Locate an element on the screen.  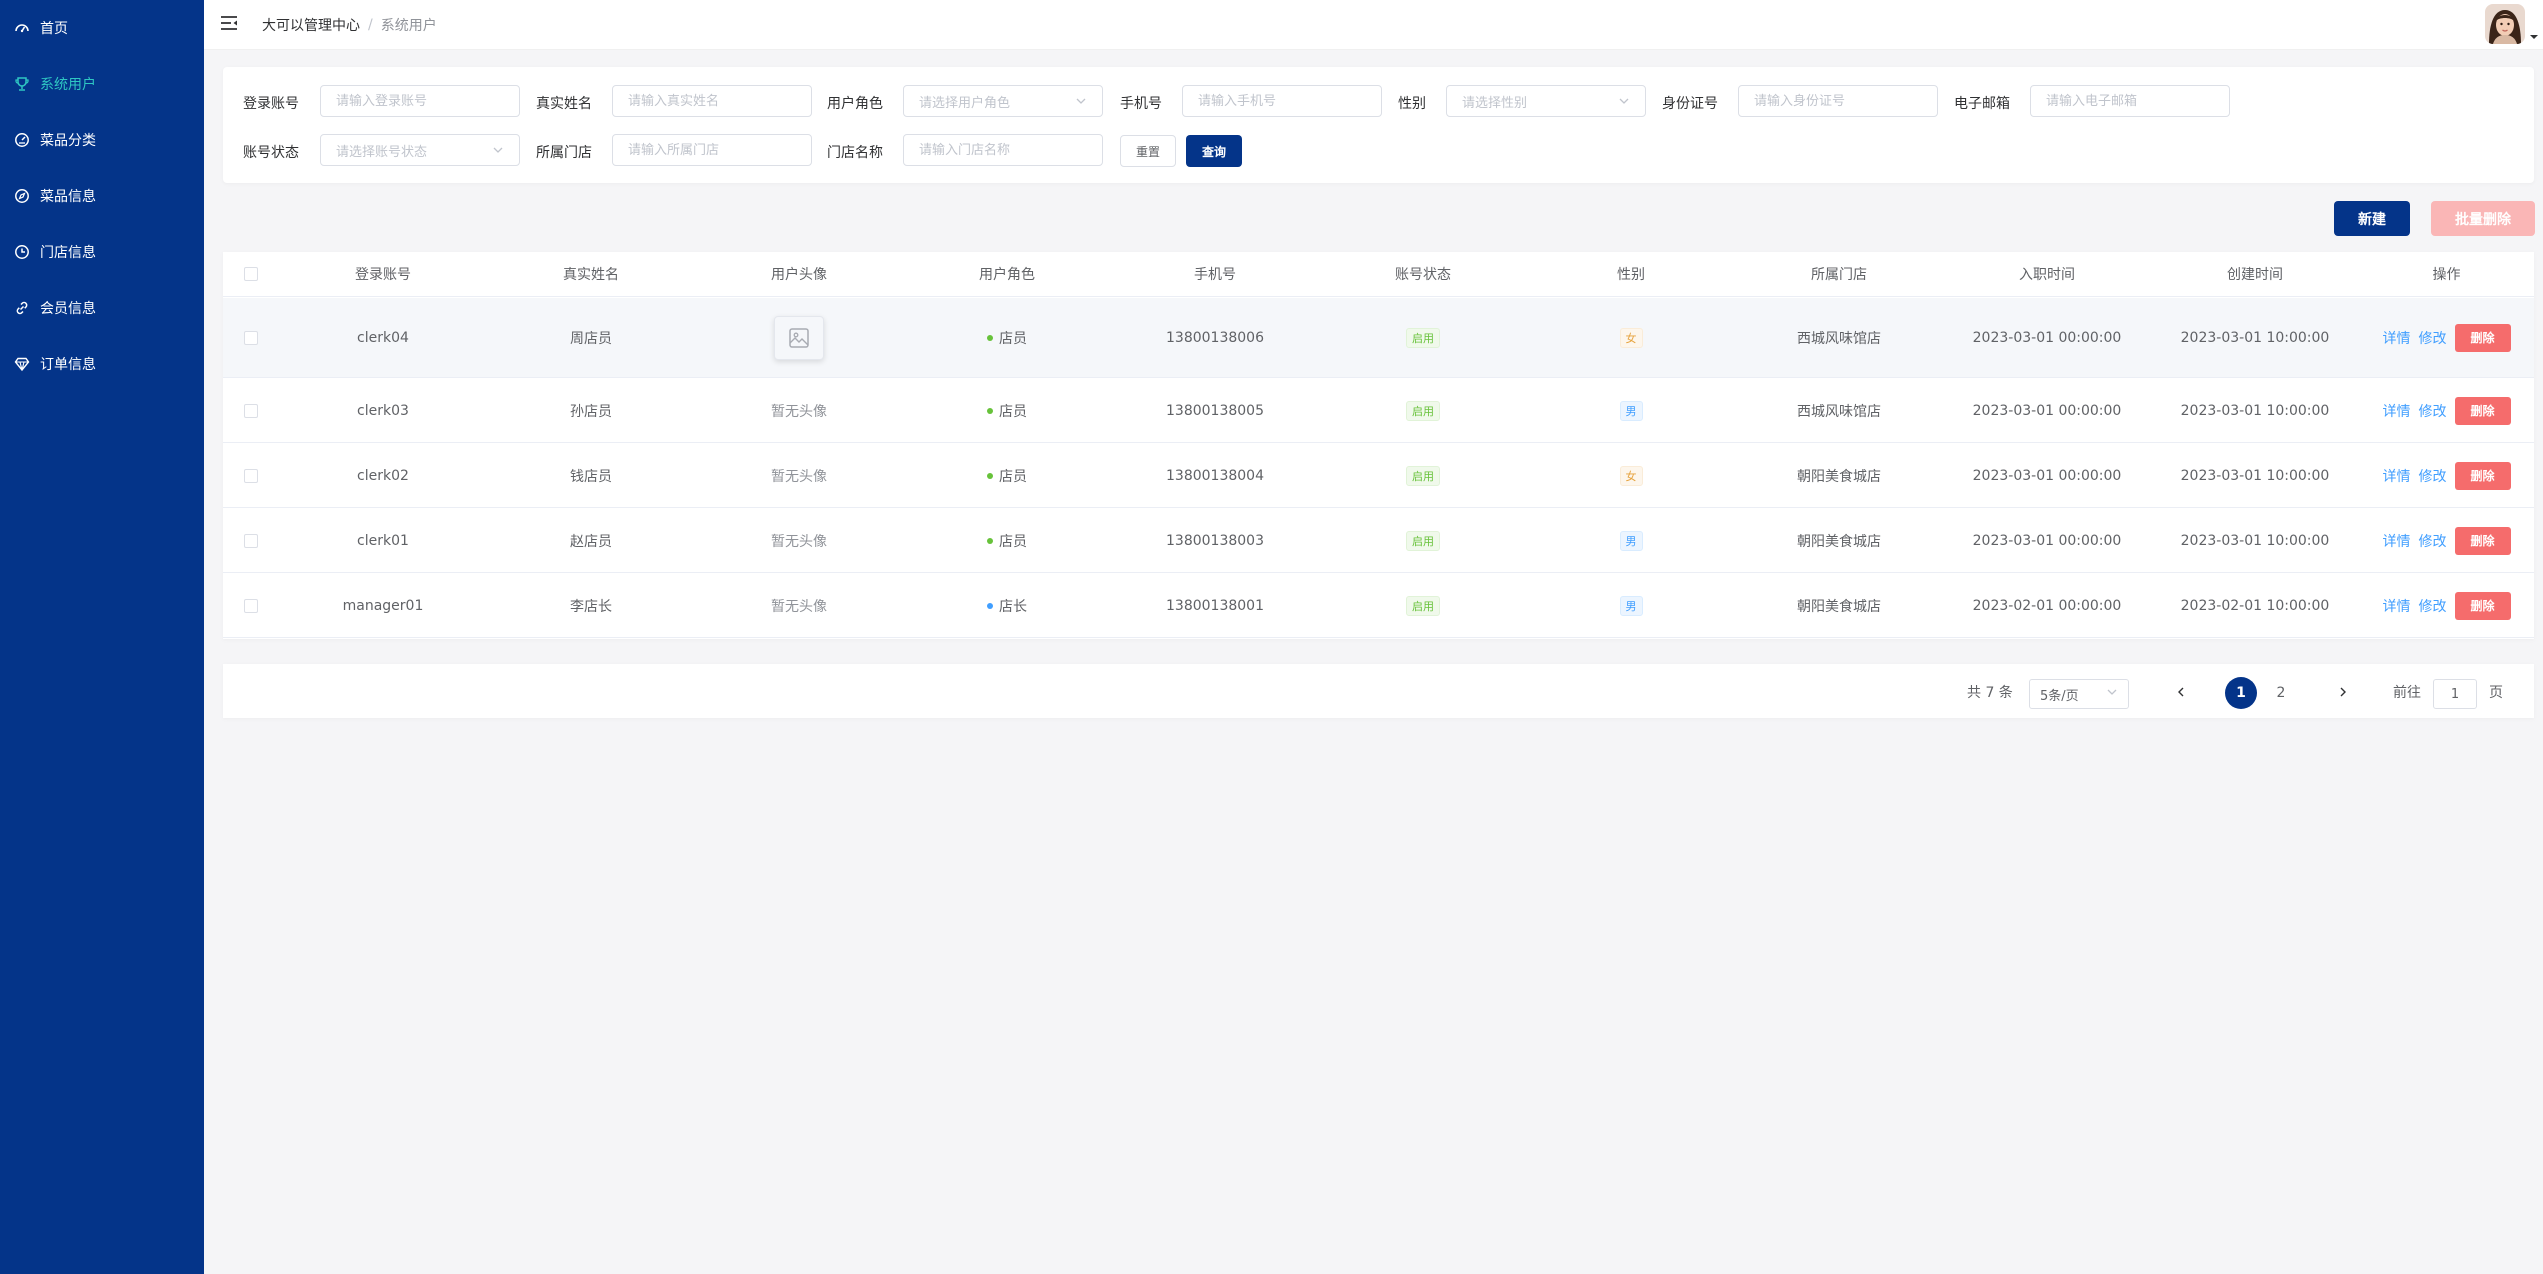
column-header: 账号状态 is located at coordinates (1423, 274).